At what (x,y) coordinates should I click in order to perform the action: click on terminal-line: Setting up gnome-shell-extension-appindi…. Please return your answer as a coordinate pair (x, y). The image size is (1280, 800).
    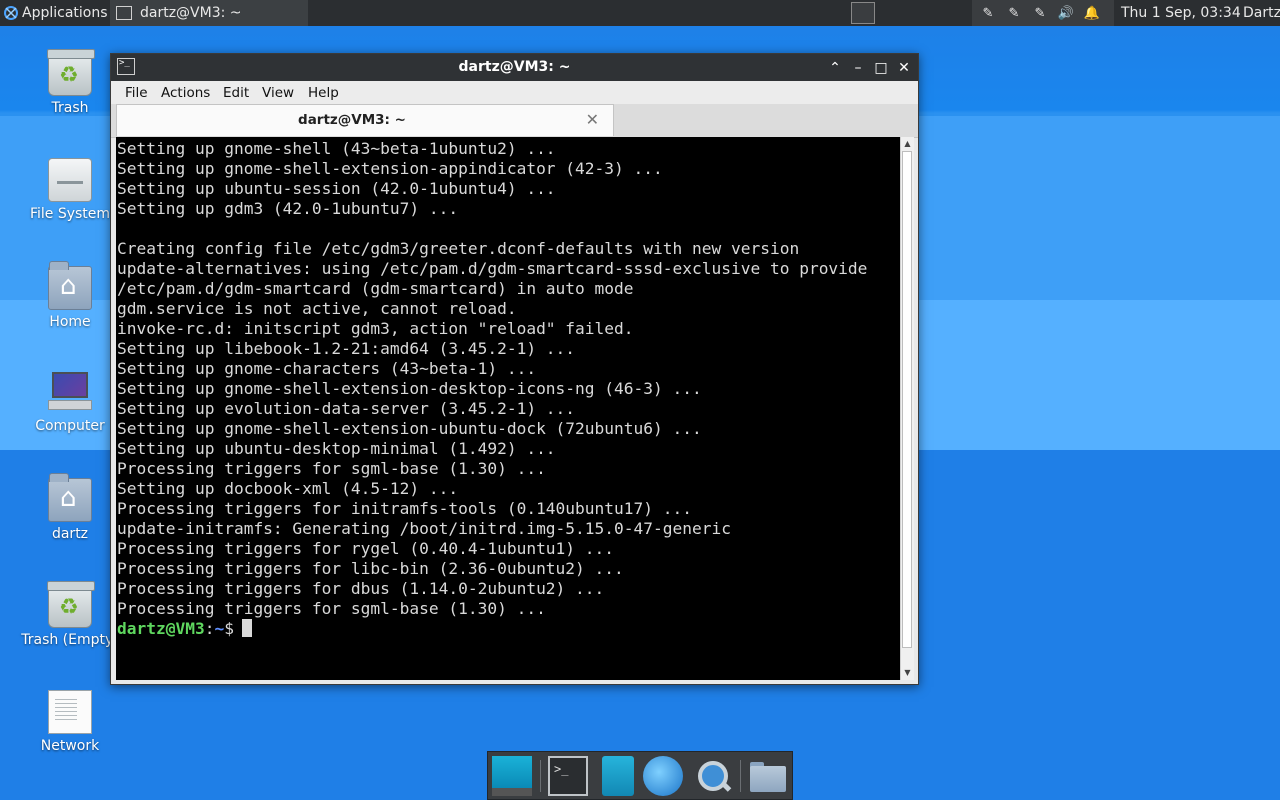
    Looking at the image, I should click on (390, 168).